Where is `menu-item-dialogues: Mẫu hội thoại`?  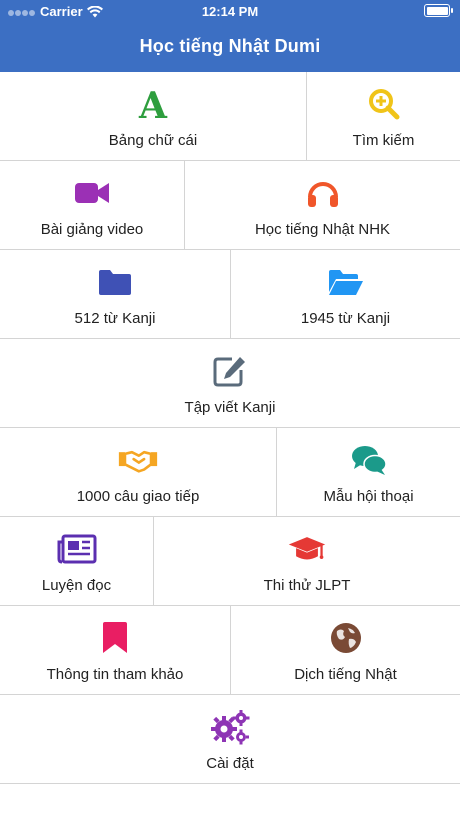 menu-item-dialogues: Mẫu hội thoại is located at coordinates (368, 472).